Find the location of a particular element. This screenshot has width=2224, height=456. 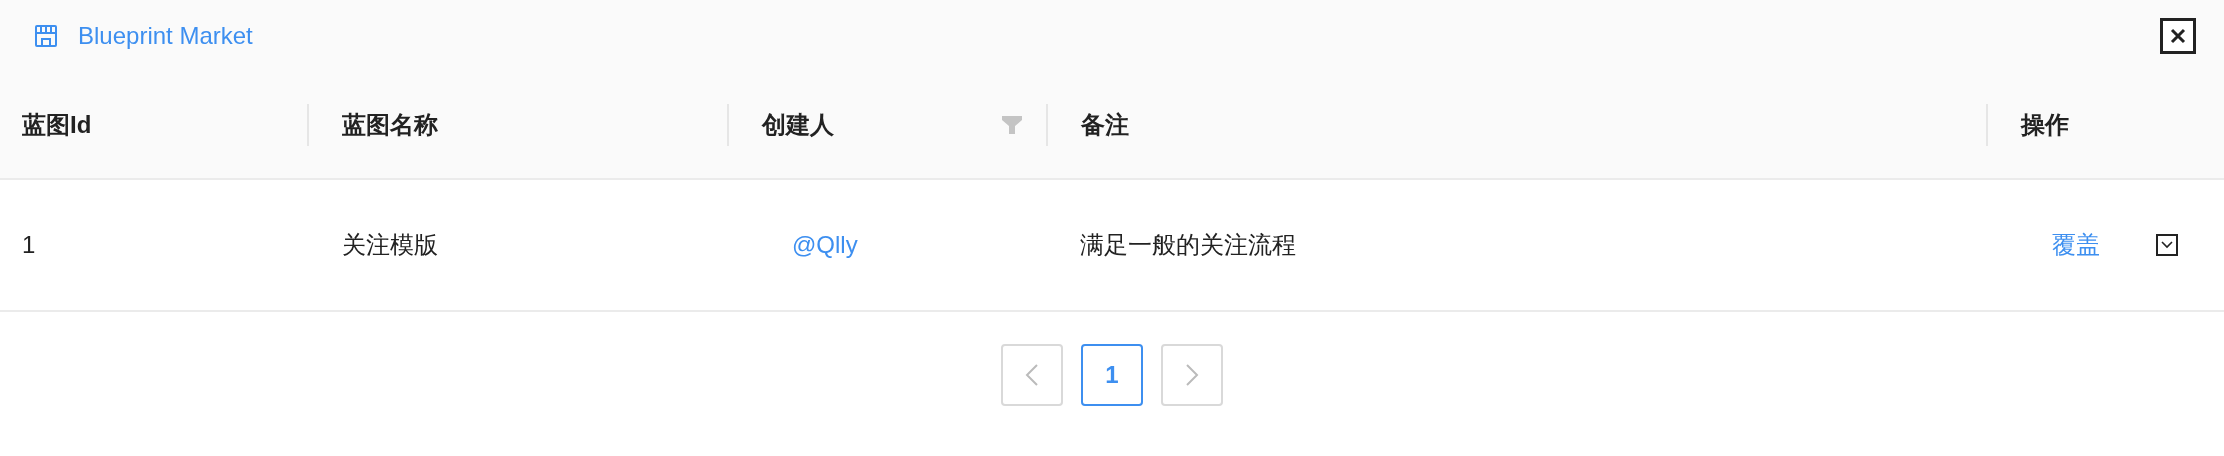

store-icon is located at coordinates (46, 36).